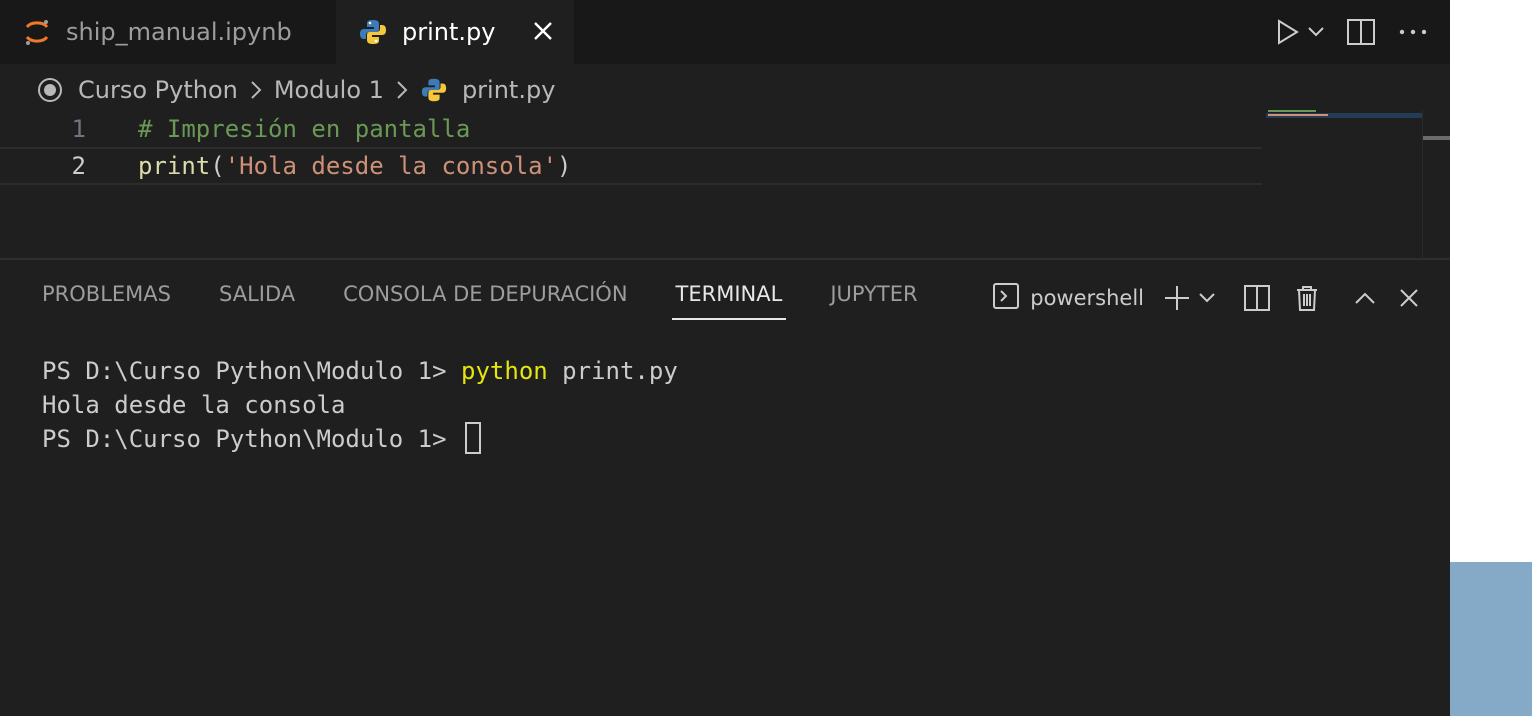  What do you see at coordinates (1087, 298) in the screenshot?
I see `terminal-name: powershell` at bounding box center [1087, 298].